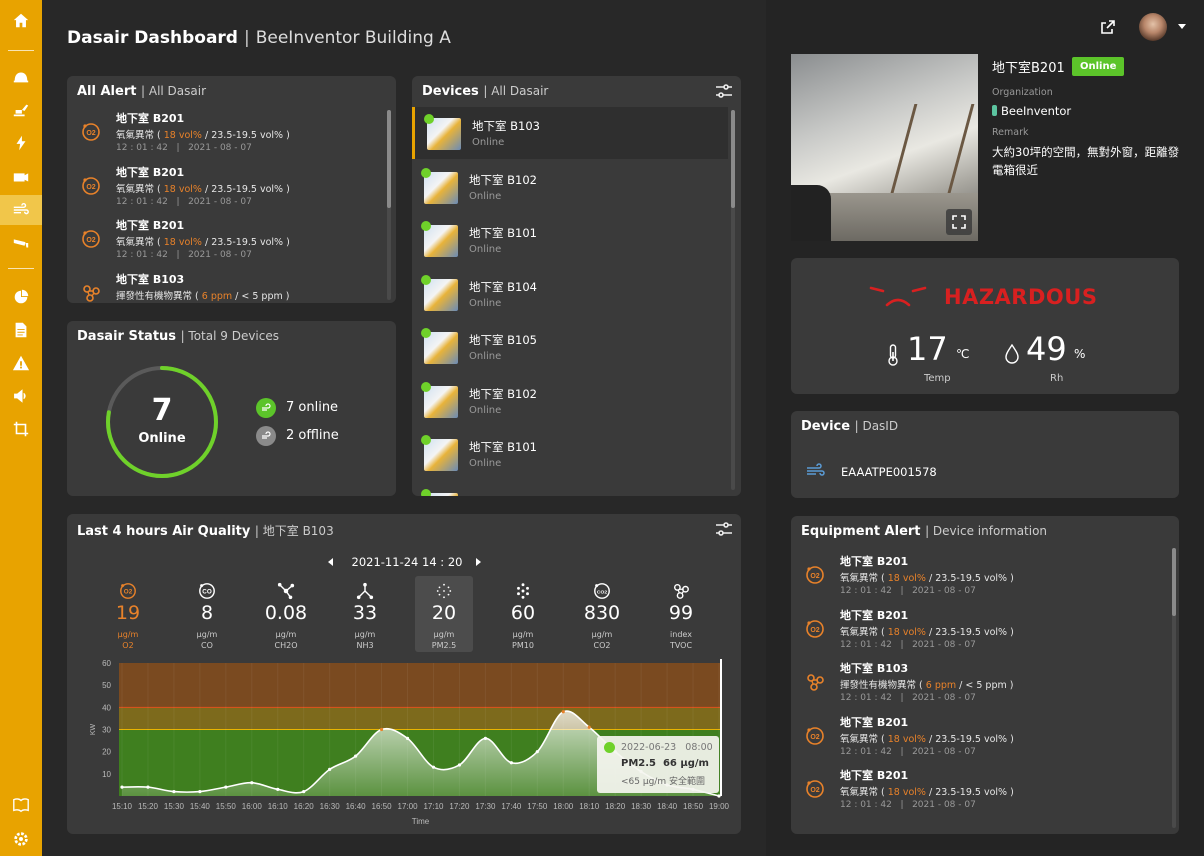 This screenshot has height=856, width=1204. I want to click on metric-tvoc: 99 index TVOC, so click(681, 614).